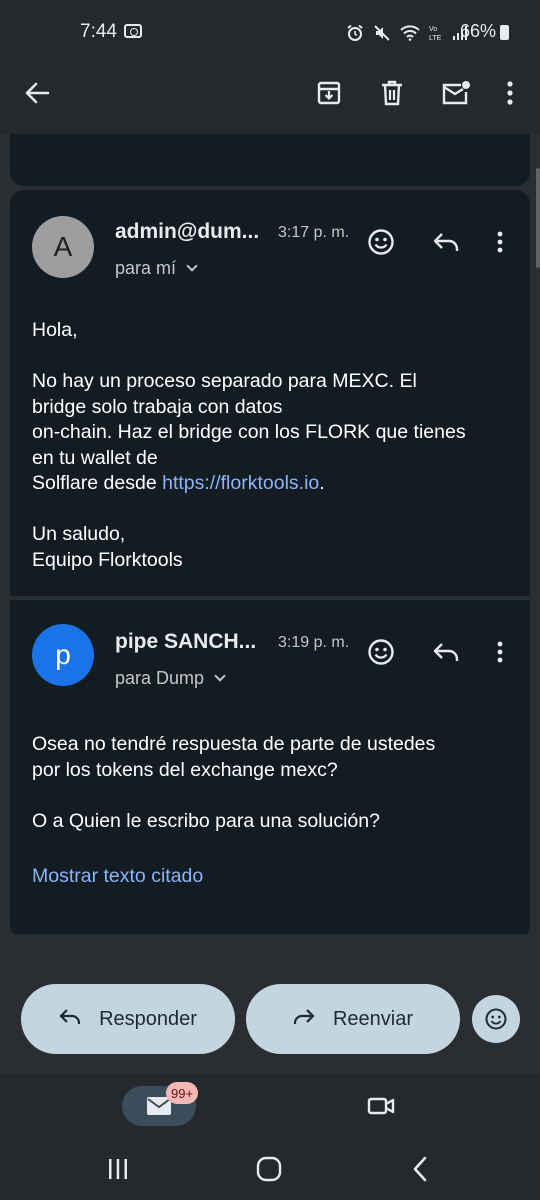 The image size is (540, 1200). I want to click on camera-icon, so click(133, 31).